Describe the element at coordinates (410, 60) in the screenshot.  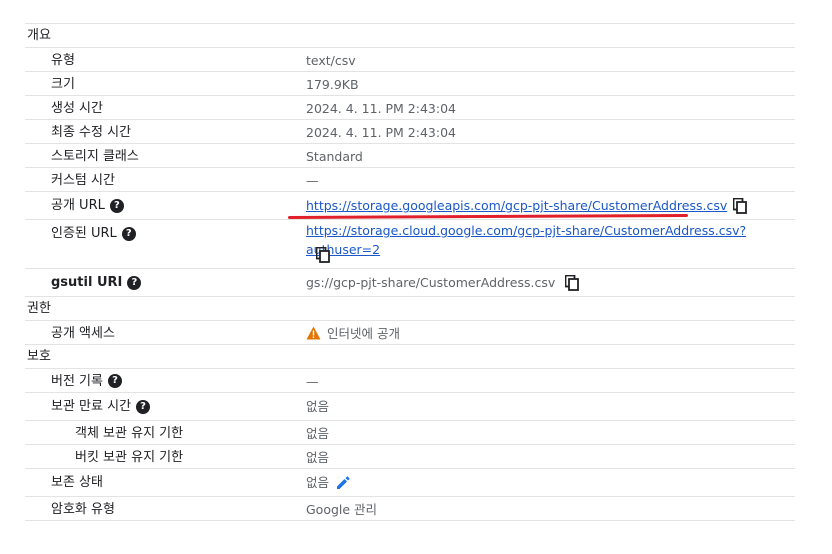
I see `row-type: 유형 text/csv` at that location.